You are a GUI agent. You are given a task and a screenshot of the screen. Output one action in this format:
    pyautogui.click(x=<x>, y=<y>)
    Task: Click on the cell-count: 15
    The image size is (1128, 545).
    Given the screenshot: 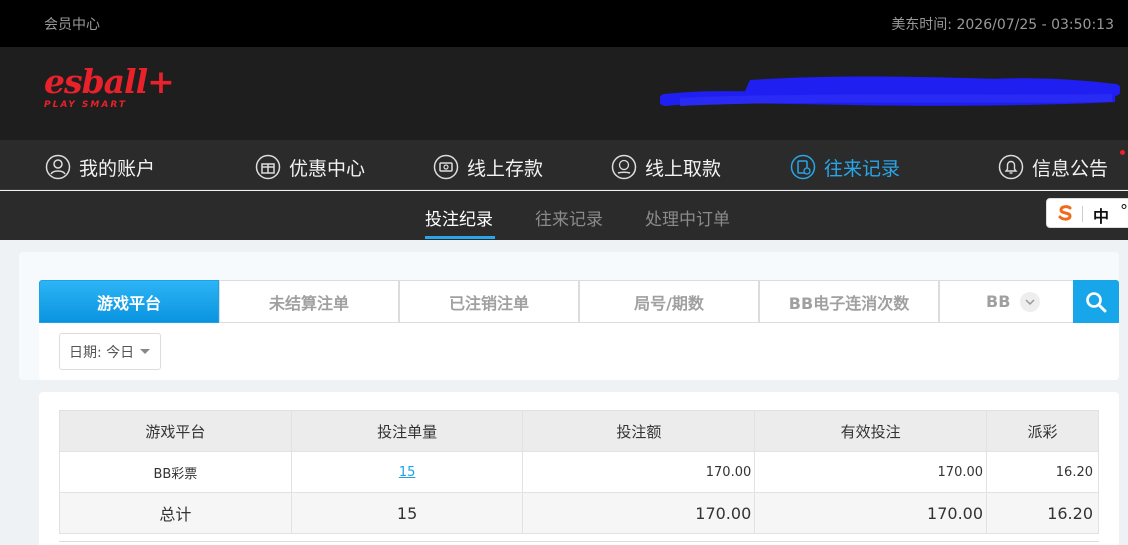 What is the action you would take?
    pyautogui.click(x=407, y=472)
    